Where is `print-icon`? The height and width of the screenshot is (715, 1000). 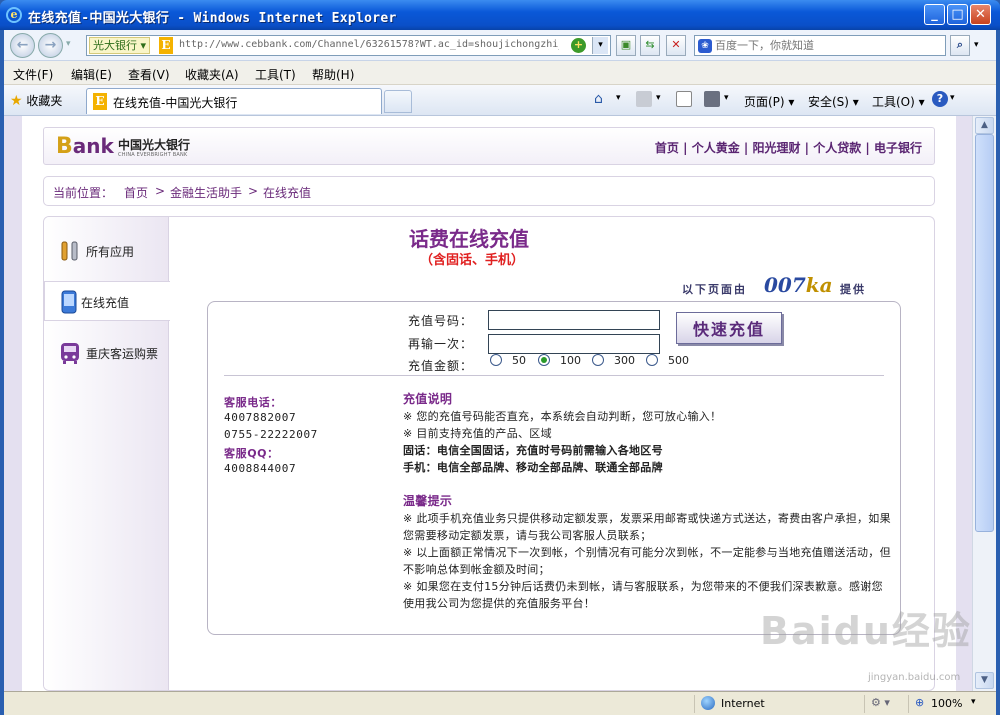 print-icon is located at coordinates (712, 99).